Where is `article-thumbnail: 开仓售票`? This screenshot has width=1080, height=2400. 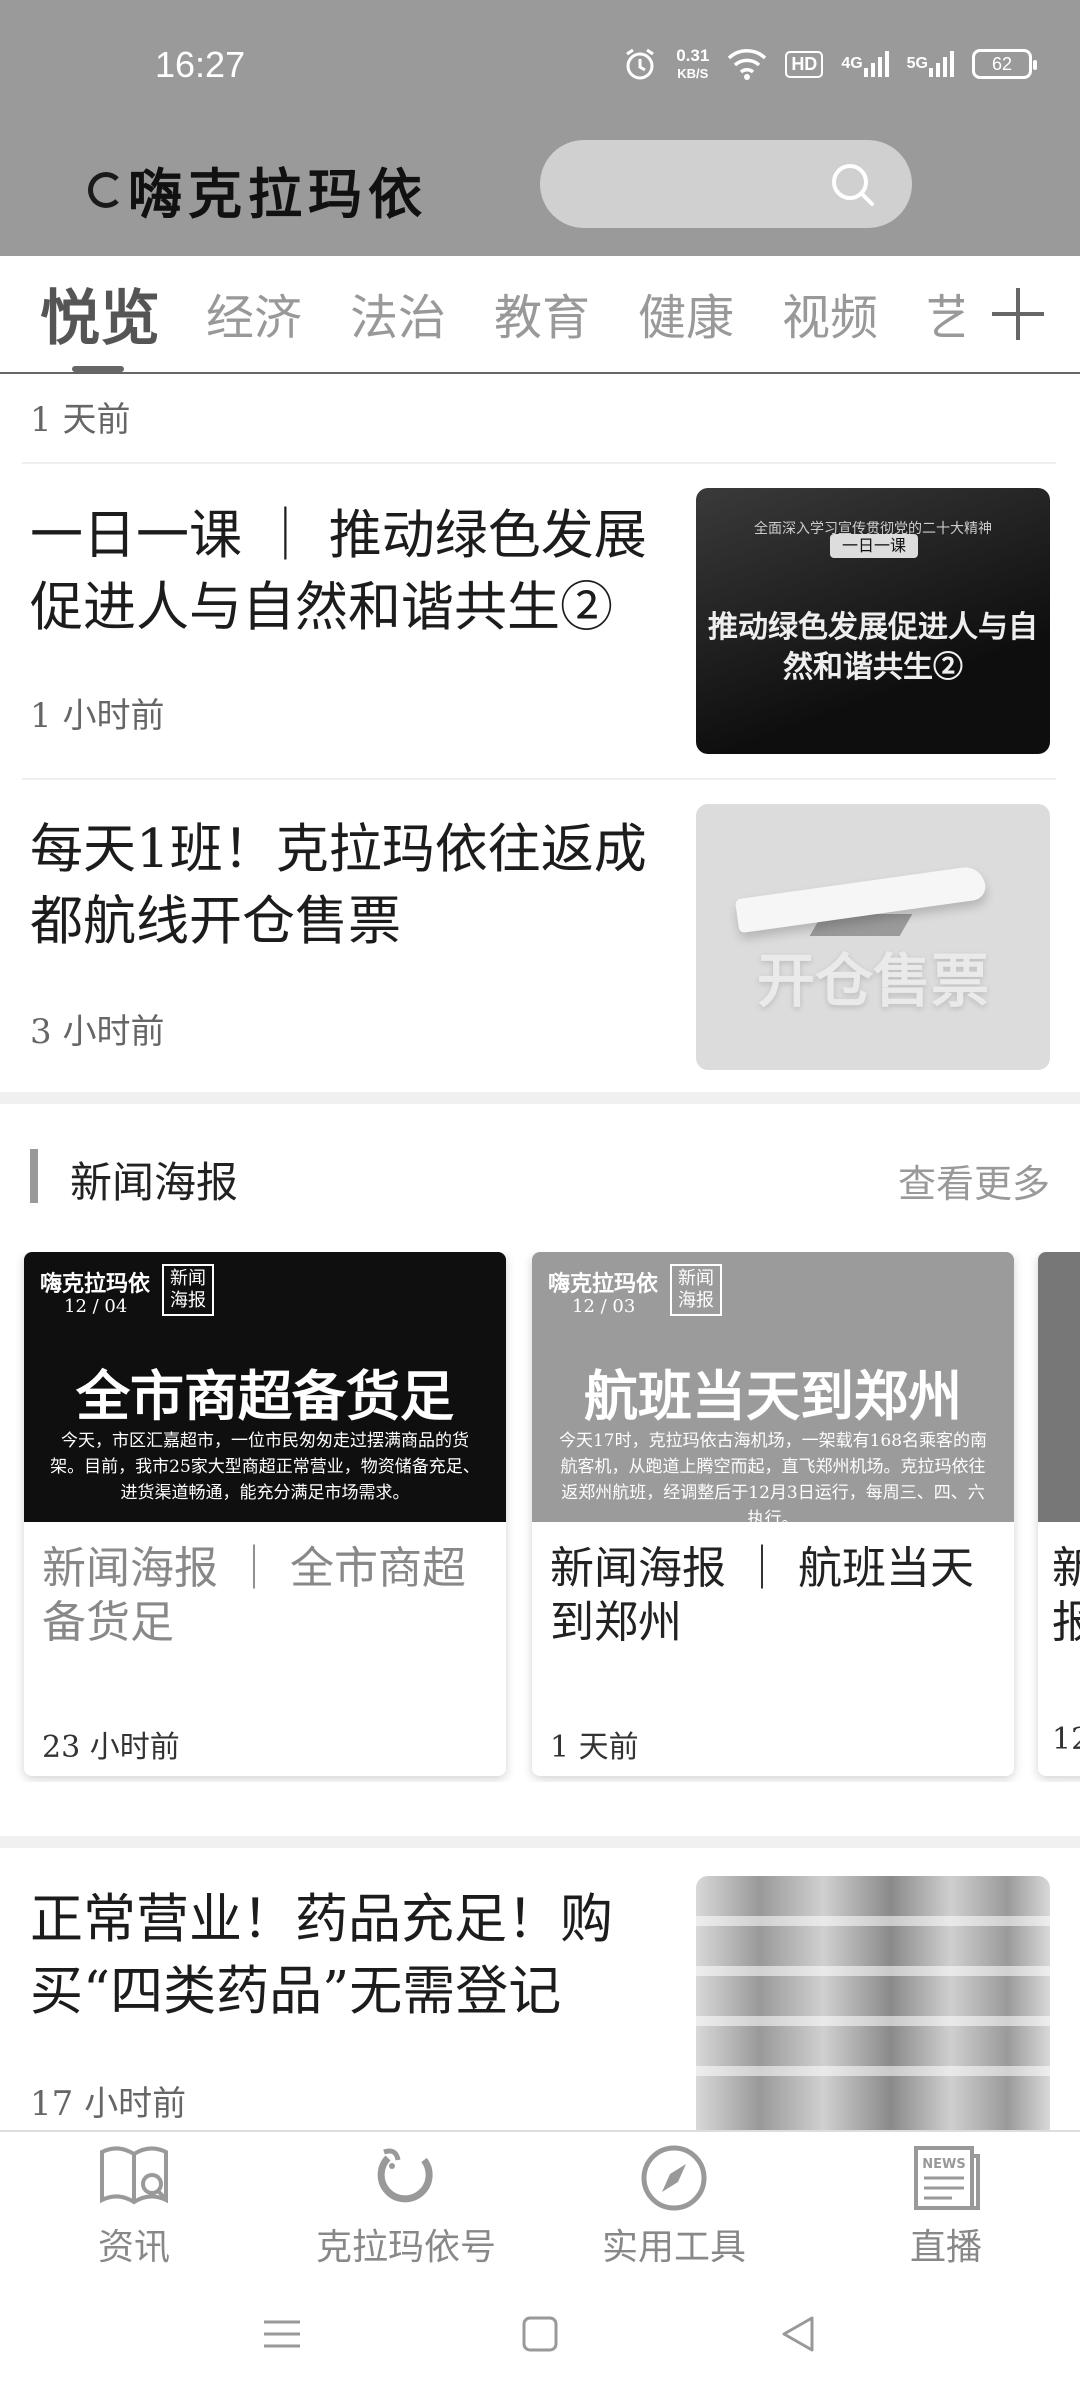
article-thumbnail: 开仓售票 is located at coordinates (873, 937).